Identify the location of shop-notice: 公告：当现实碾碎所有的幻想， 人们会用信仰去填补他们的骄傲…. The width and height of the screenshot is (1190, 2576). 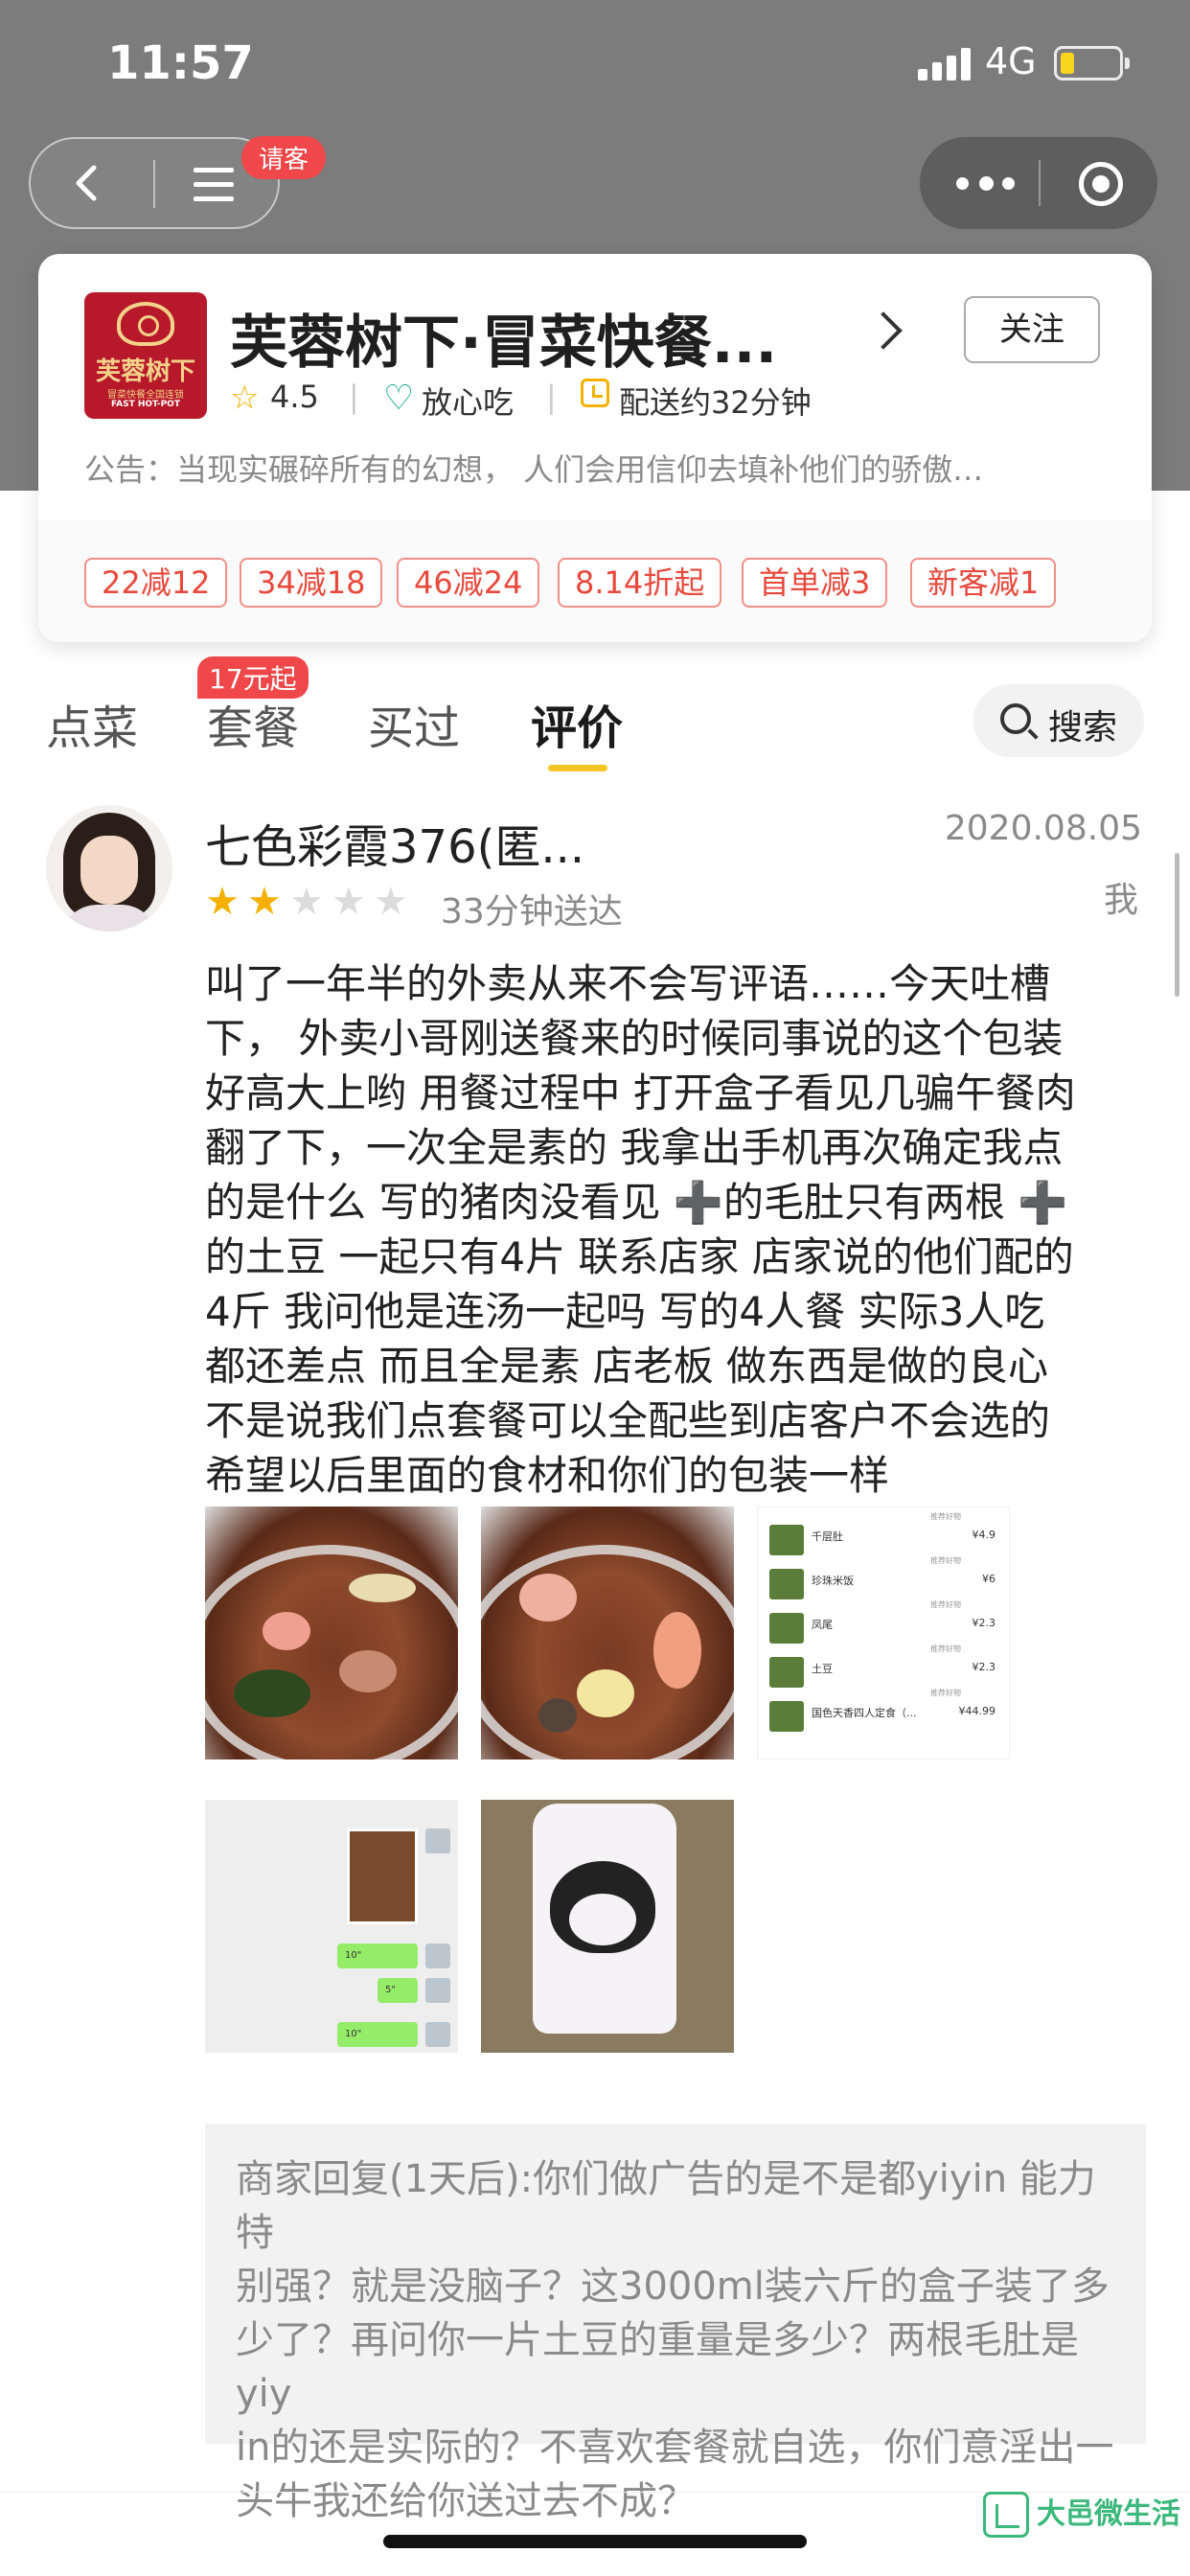
(602, 468).